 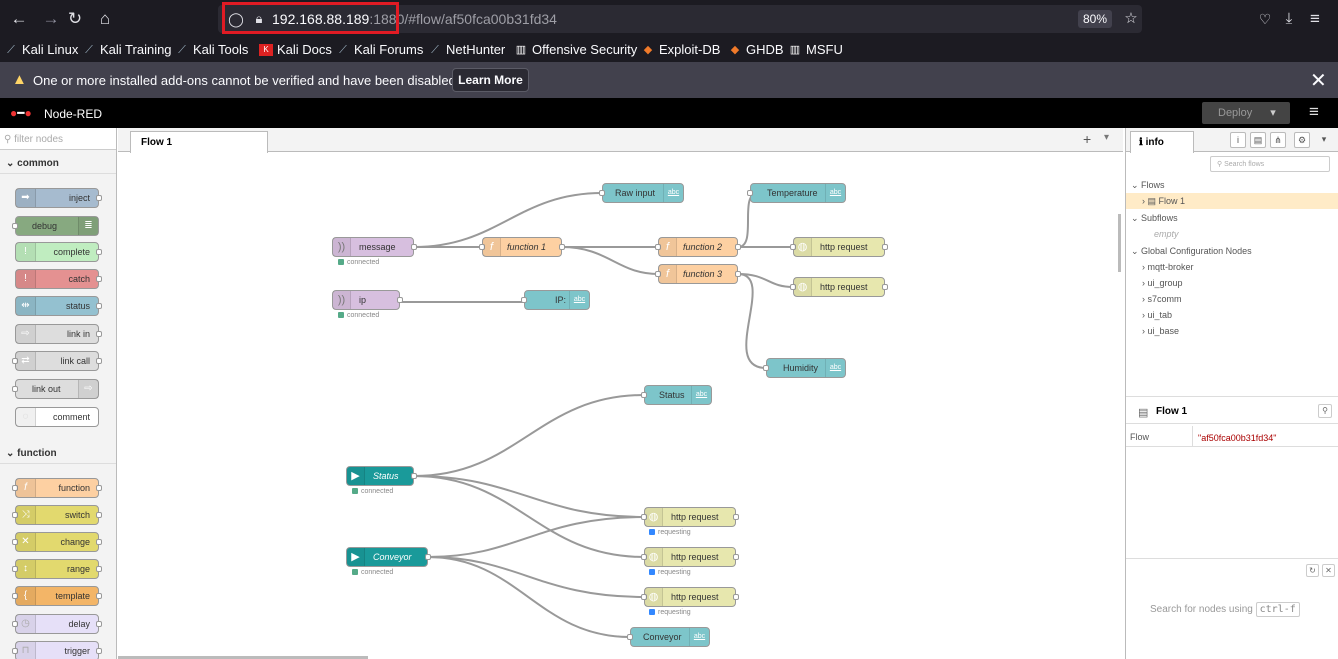 I want to click on node-label: complete, so click(x=71, y=252).